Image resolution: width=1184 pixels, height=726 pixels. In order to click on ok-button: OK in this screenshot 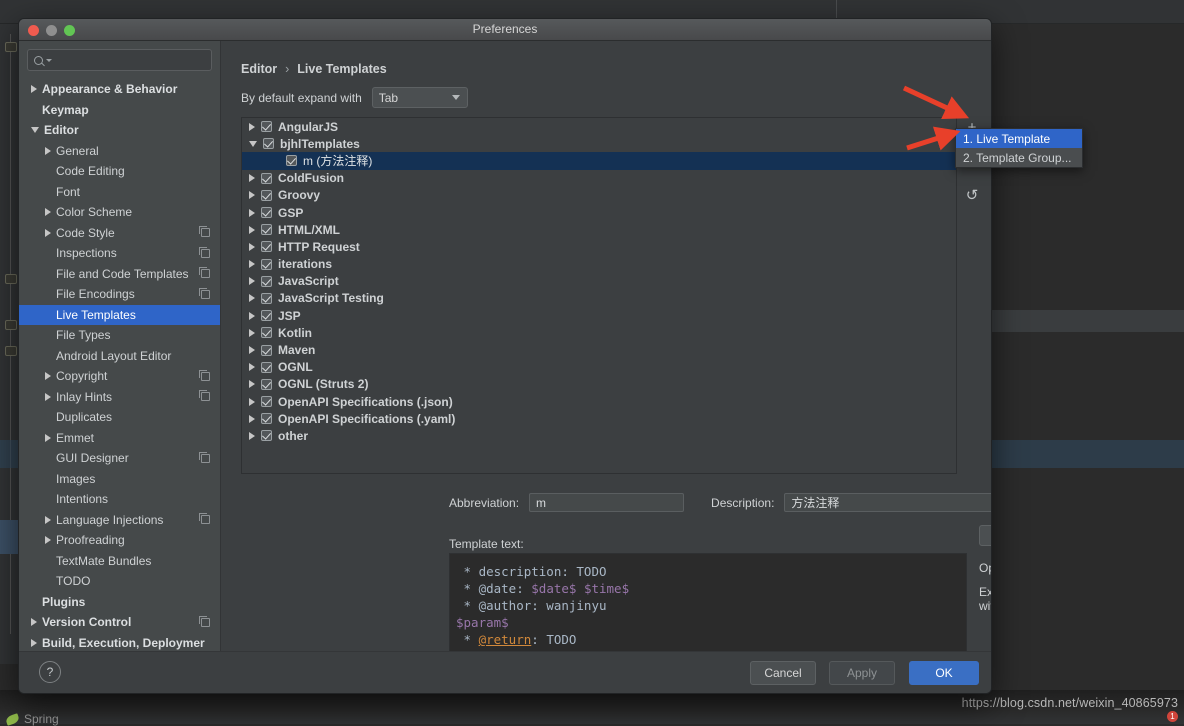, I will do `click(944, 673)`.